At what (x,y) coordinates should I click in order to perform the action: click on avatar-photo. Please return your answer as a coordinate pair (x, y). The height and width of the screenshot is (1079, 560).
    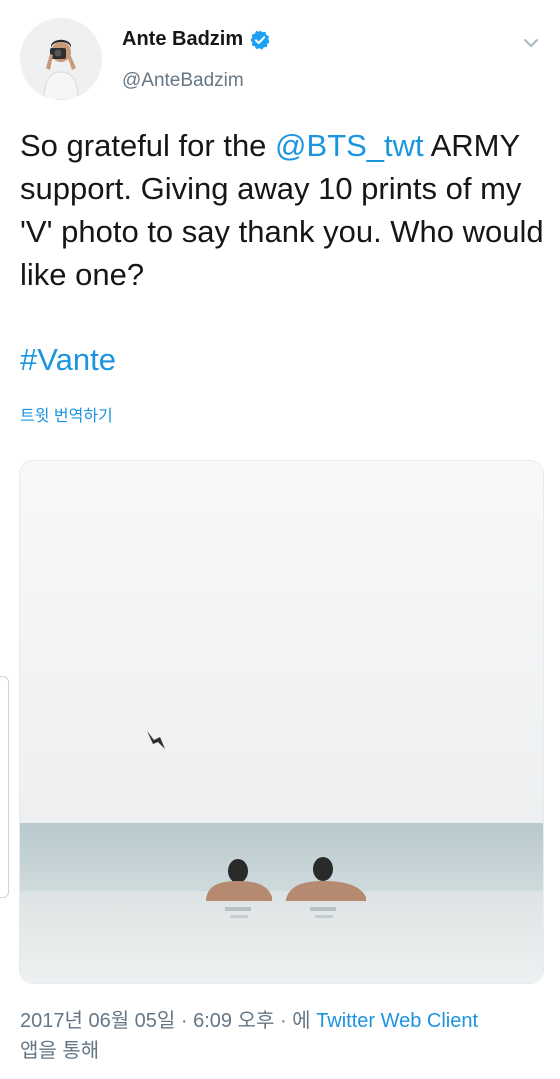
    Looking at the image, I should click on (61, 59).